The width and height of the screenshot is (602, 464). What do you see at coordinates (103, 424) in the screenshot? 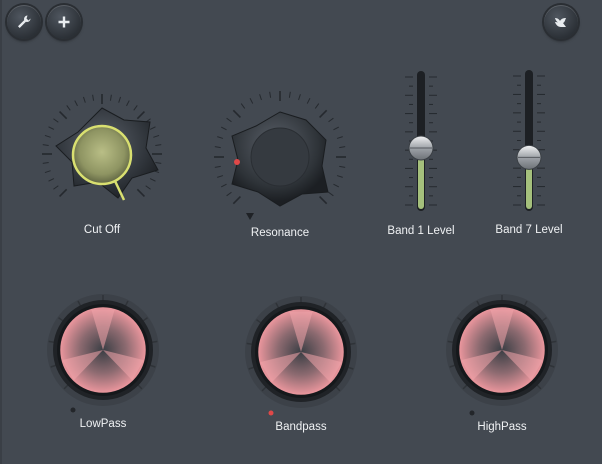
I see `lowpass-label: LowPass` at bounding box center [103, 424].